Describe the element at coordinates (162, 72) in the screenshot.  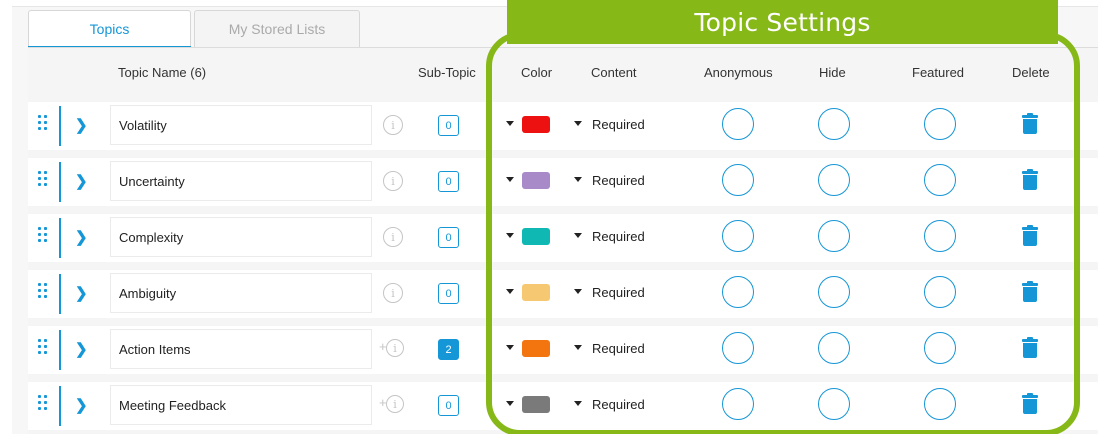
I see `column-topic-name: Topic Name (6)` at that location.